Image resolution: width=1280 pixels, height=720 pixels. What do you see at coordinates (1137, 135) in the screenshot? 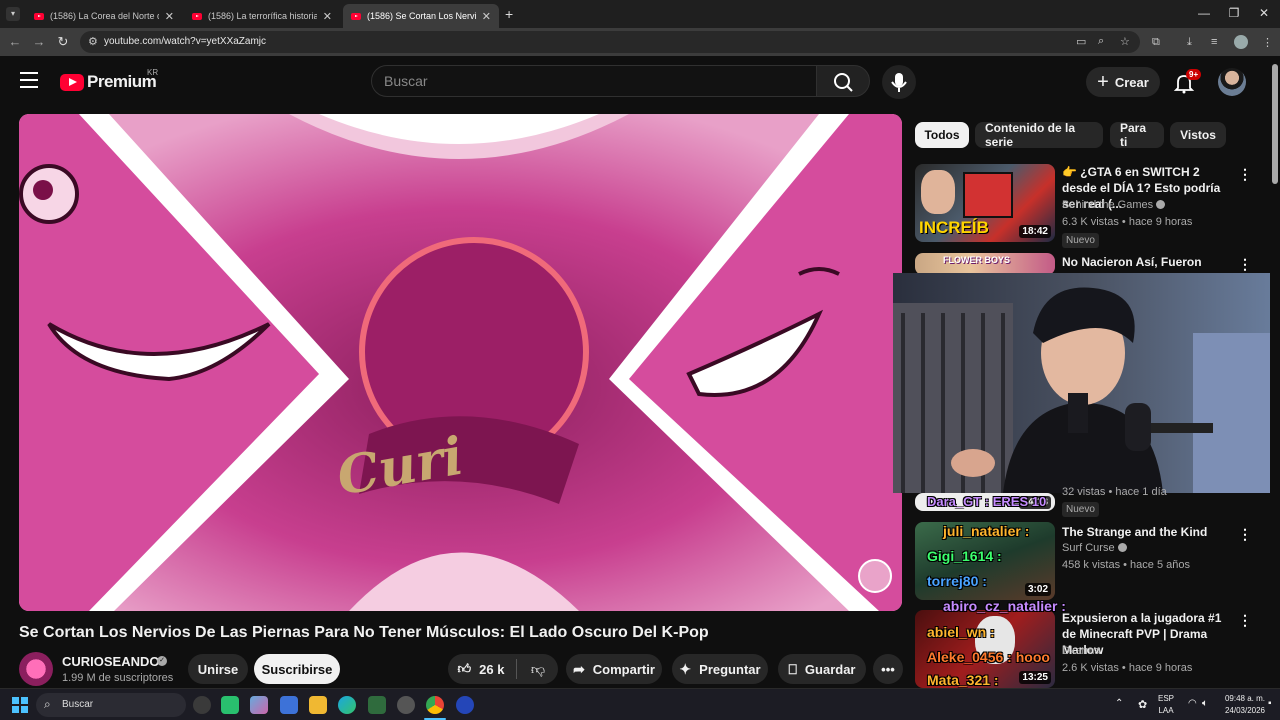
I see `chip-for-you: Para ti` at bounding box center [1137, 135].